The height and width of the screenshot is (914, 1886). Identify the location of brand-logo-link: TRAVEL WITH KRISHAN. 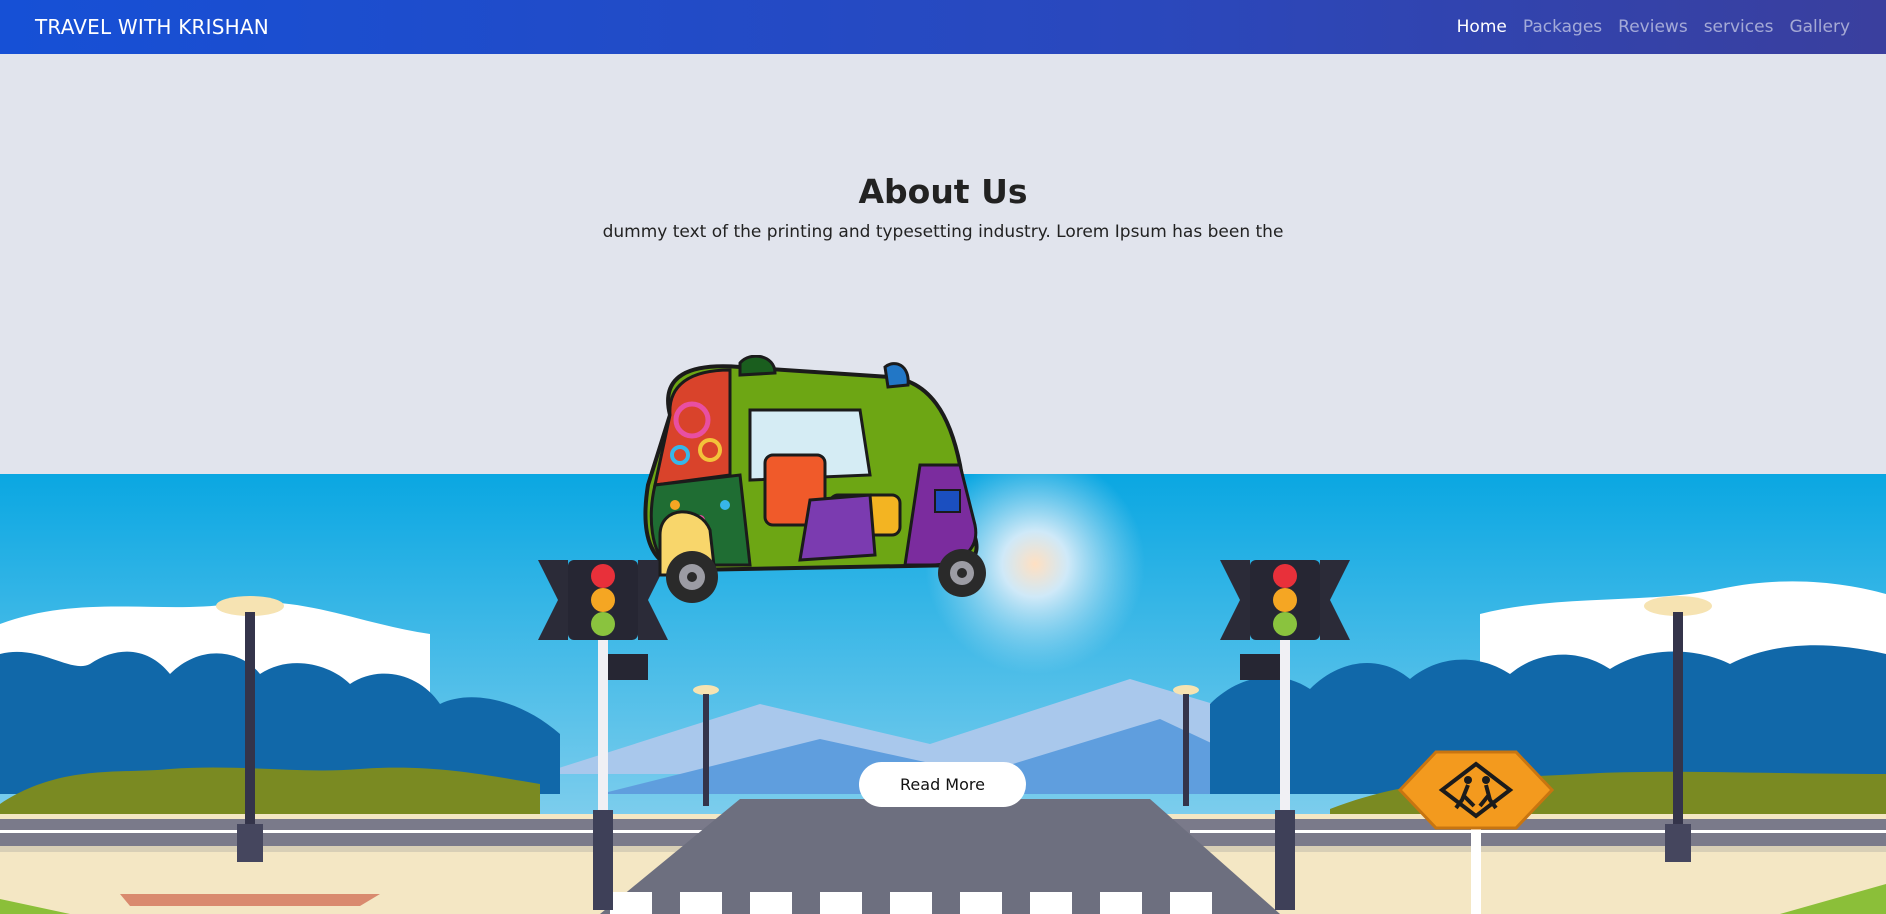
(152, 27).